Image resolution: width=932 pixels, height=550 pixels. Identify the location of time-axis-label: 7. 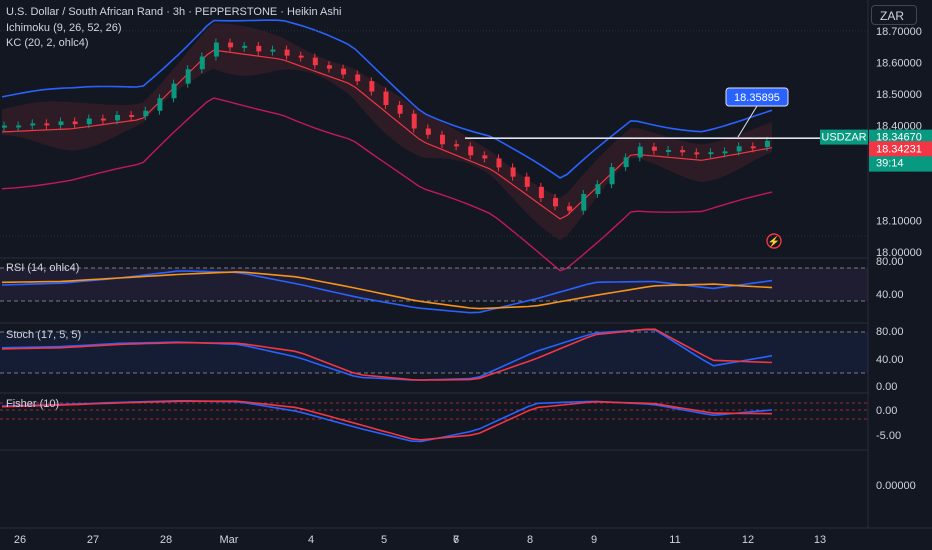
(456, 540).